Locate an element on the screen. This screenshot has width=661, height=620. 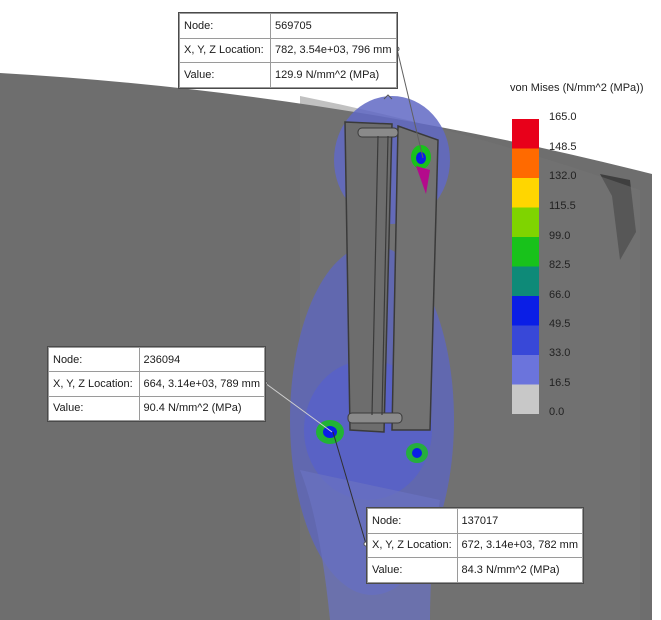
probe-node-value: 137017 is located at coordinates (519, 521).